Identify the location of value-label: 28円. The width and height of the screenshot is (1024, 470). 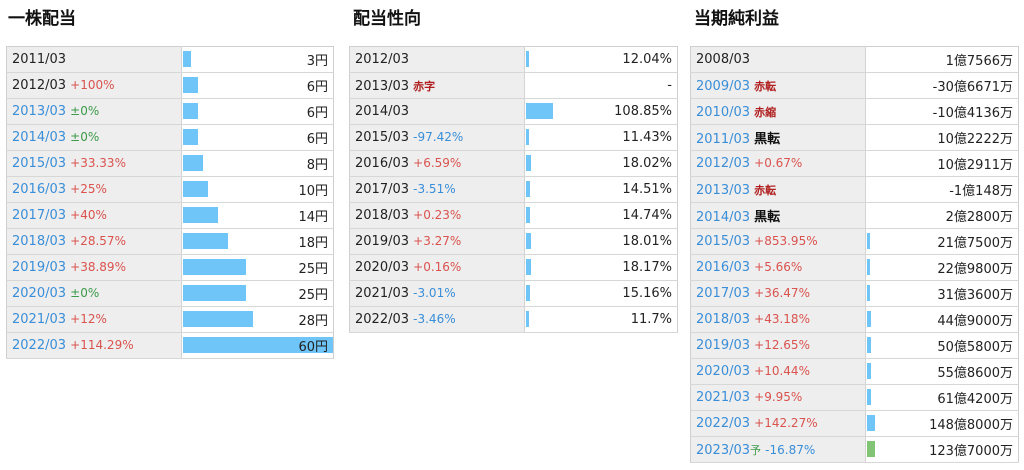
(313, 321).